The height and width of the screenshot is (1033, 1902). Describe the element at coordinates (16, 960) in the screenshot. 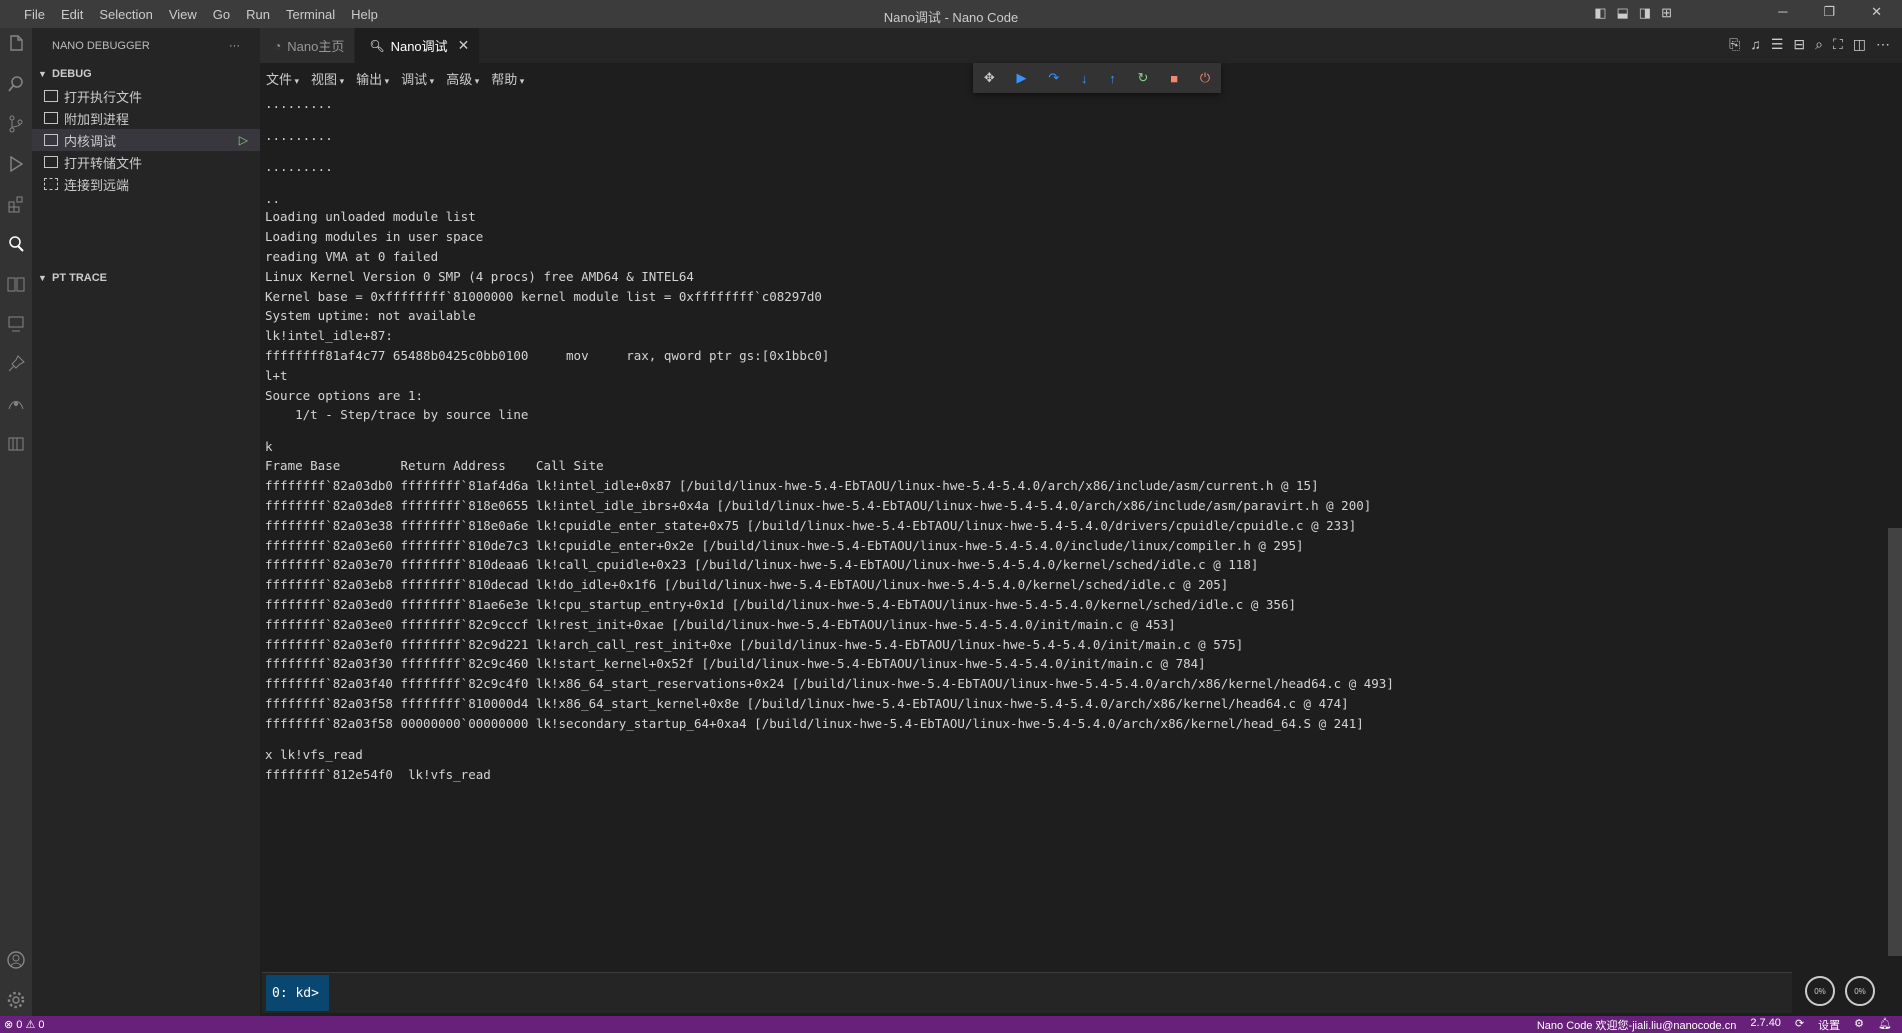

I see `account-icon` at that location.